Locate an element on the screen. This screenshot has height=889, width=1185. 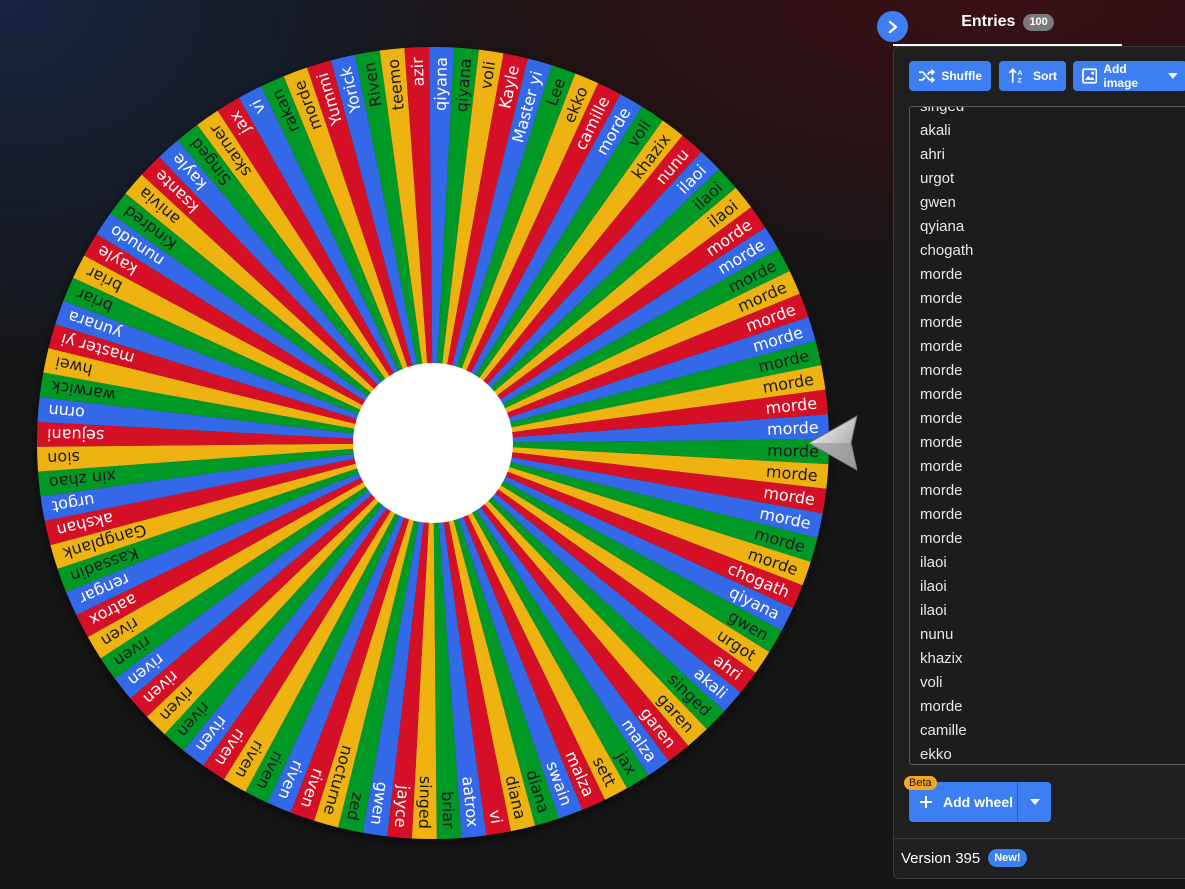
svg-text: Z is located at coordinates (1020, 81).